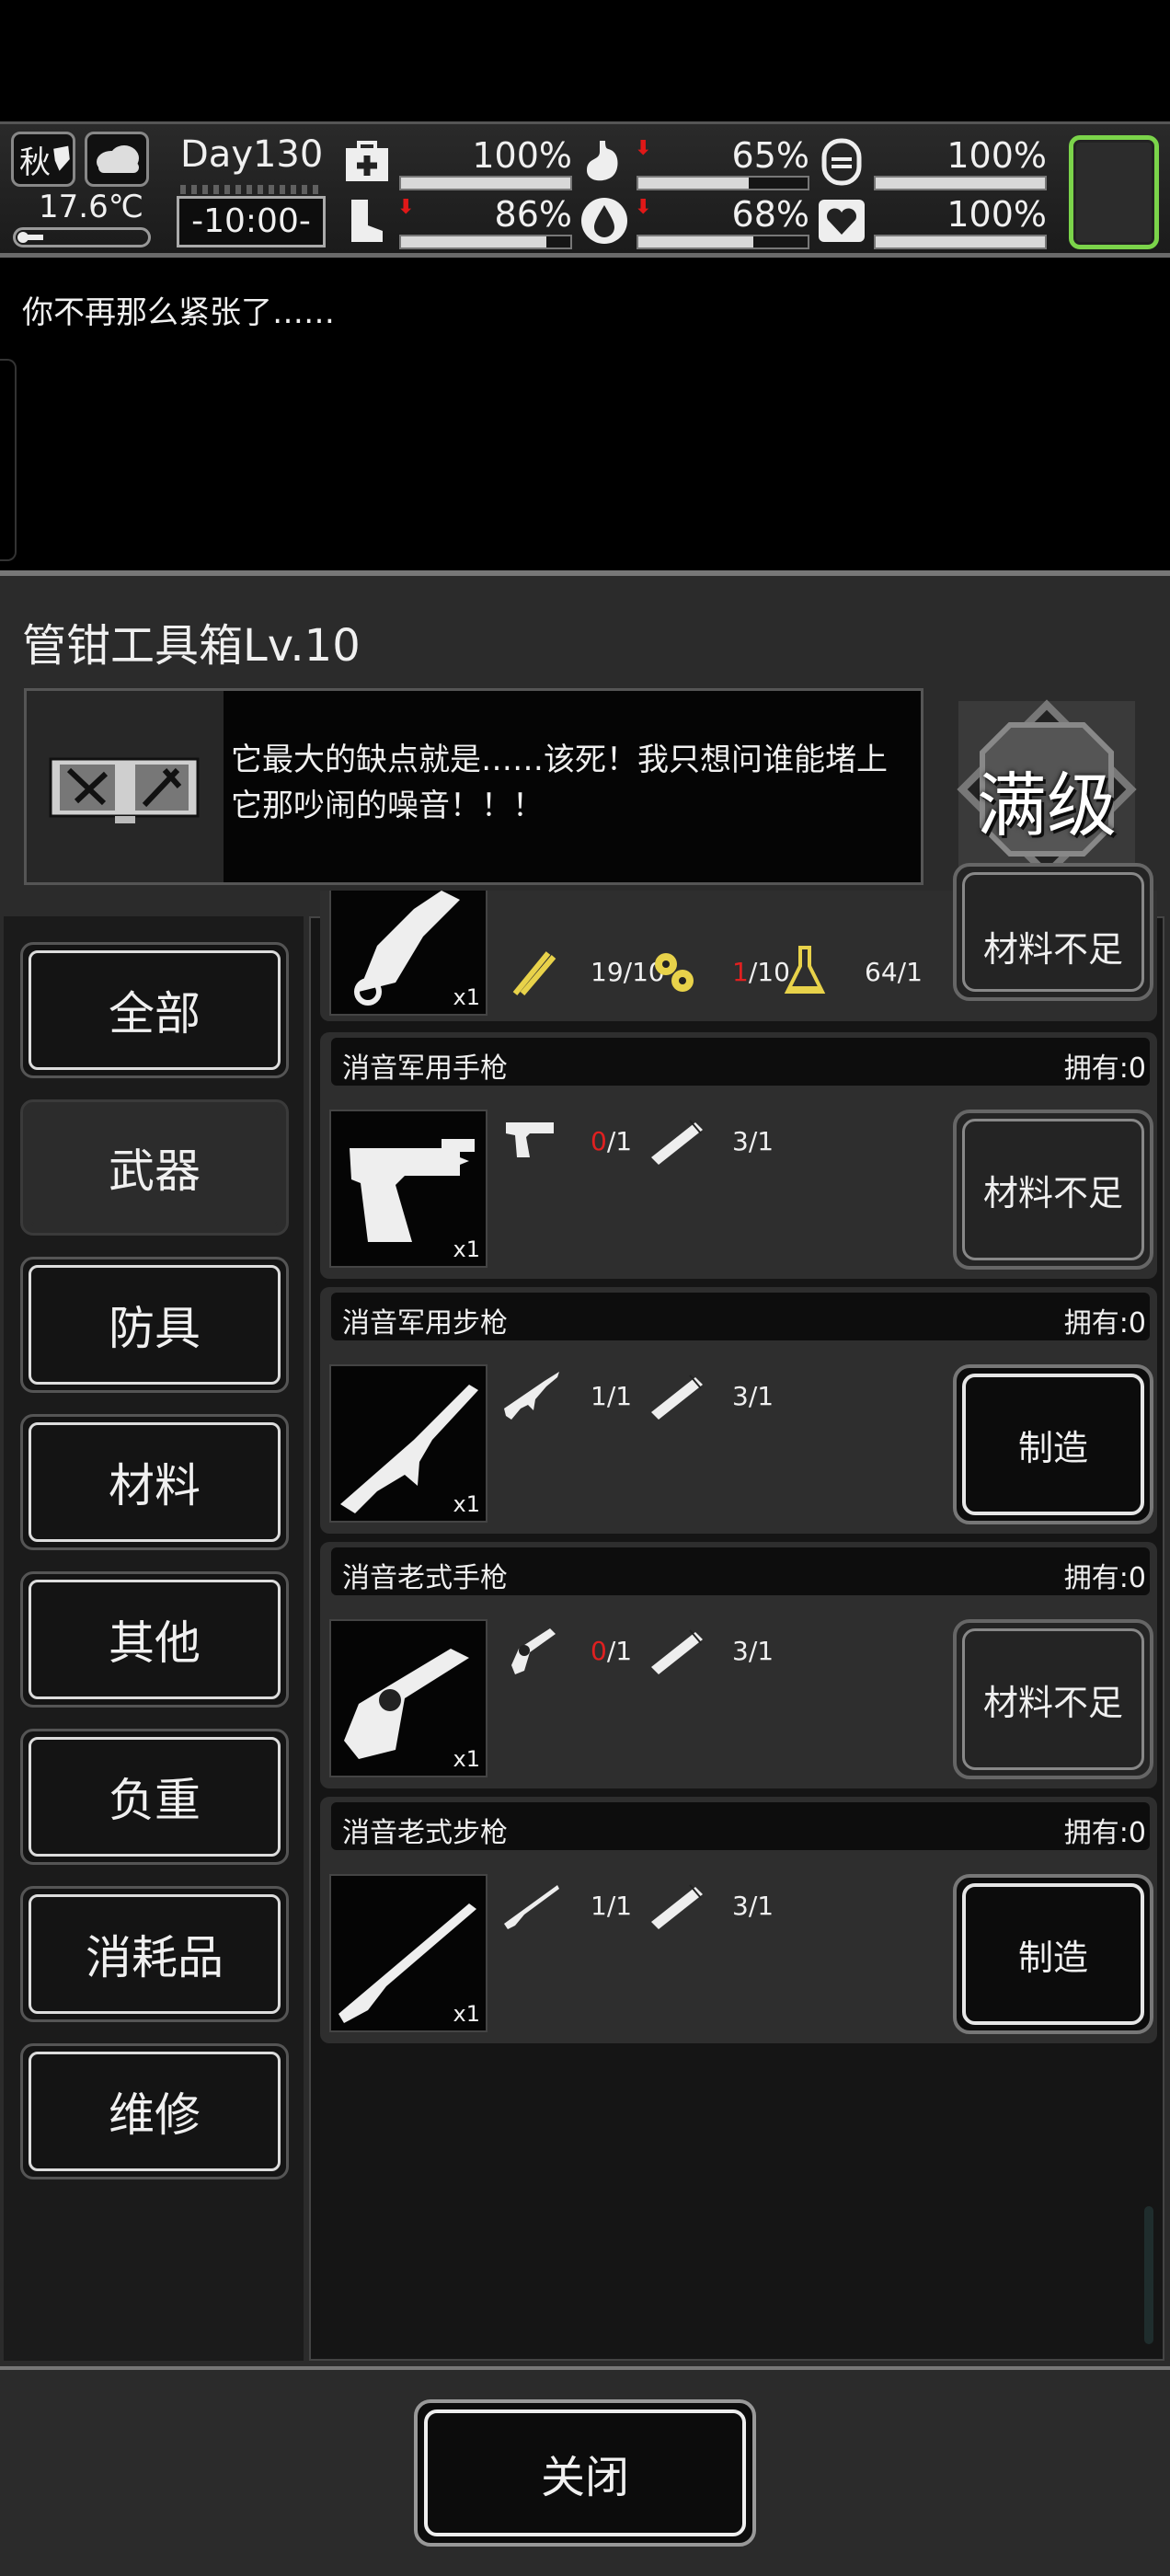 The image size is (1170, 2576). I want to click on category-label: 其他, so click(155, 1643).